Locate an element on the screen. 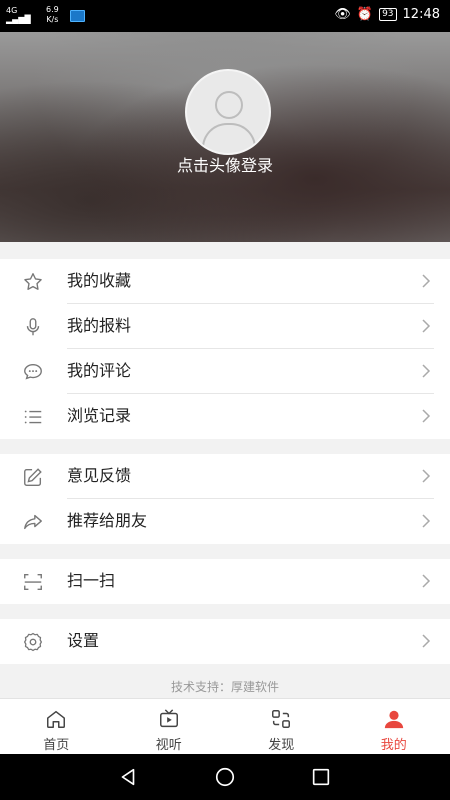 This screenshot has height=800, width=450. menu-group-scan: 扫一扫 is located at coordinates (225, 581).